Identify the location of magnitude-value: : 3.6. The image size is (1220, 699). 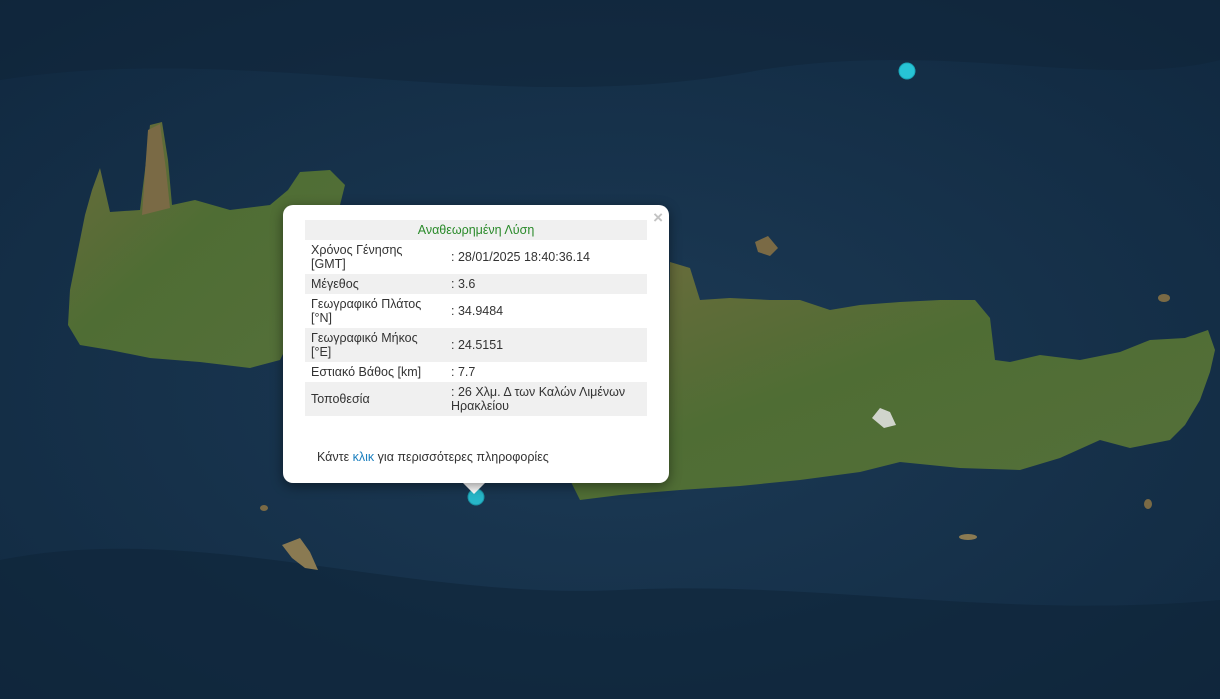
(546, 284).